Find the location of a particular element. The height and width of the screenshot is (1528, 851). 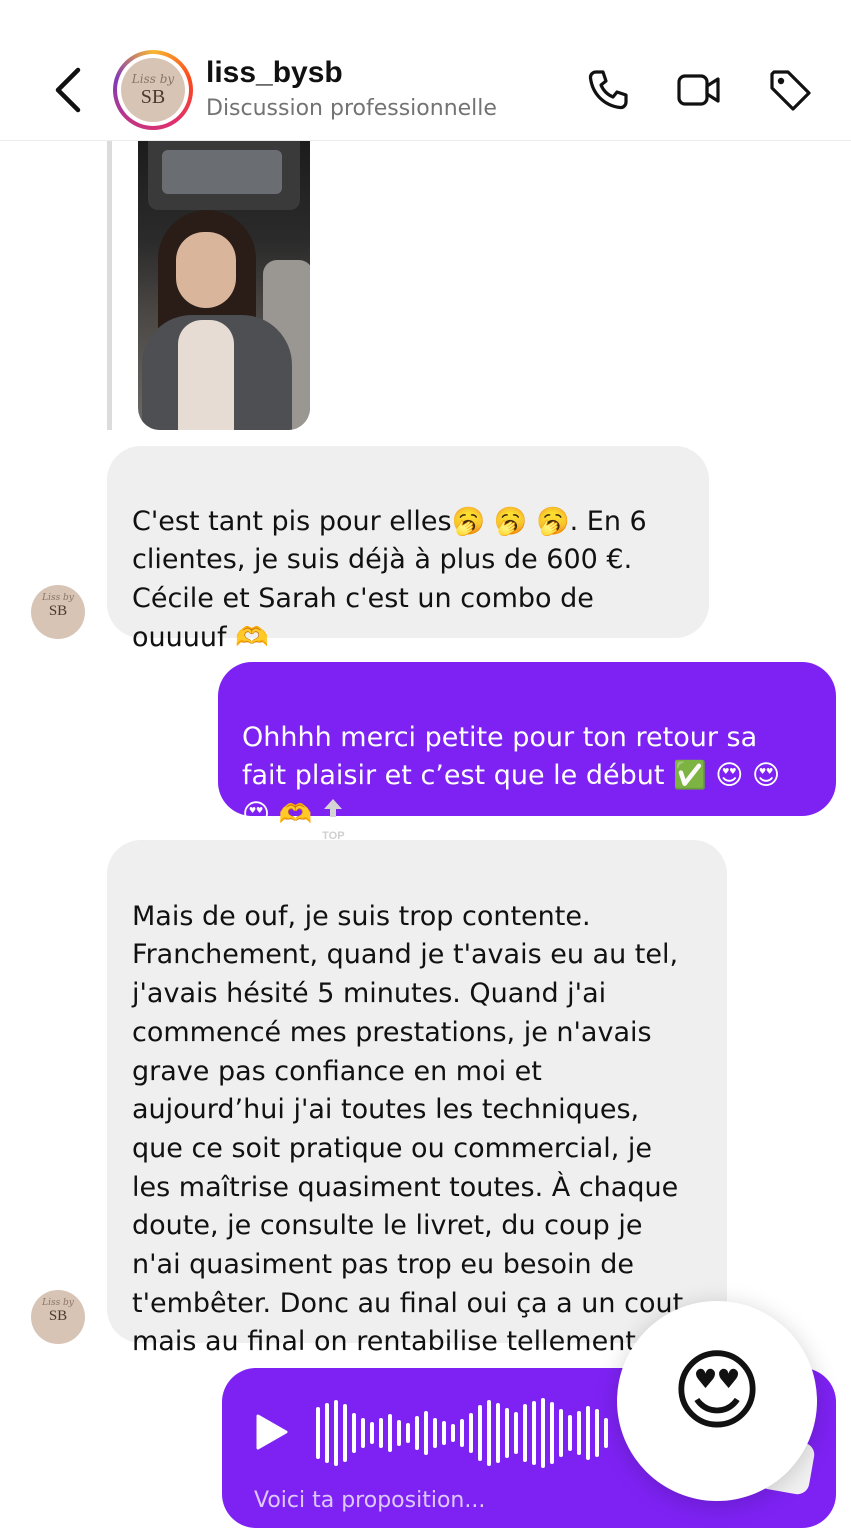

account-type-label: Discussion professionnelle is located at coordinates (351, 108).